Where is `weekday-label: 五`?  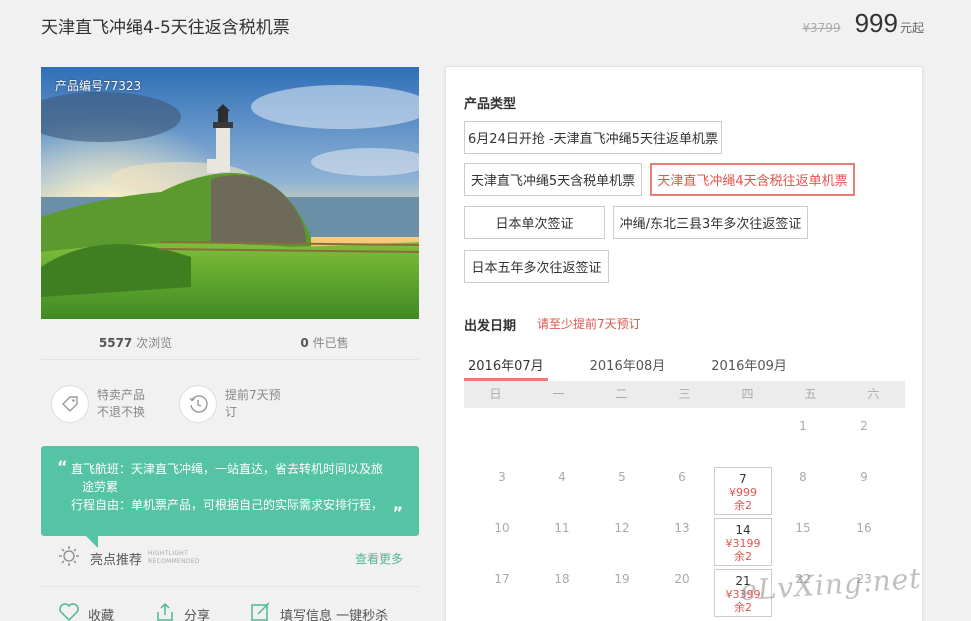 weekday-label: 五 is located at coordinates (810, 394).